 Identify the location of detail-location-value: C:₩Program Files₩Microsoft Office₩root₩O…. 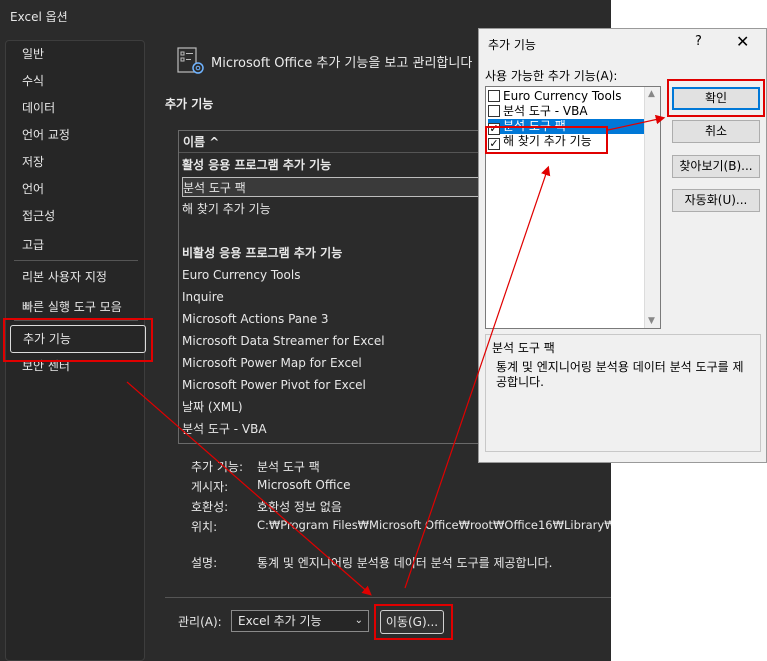
(434, 525).